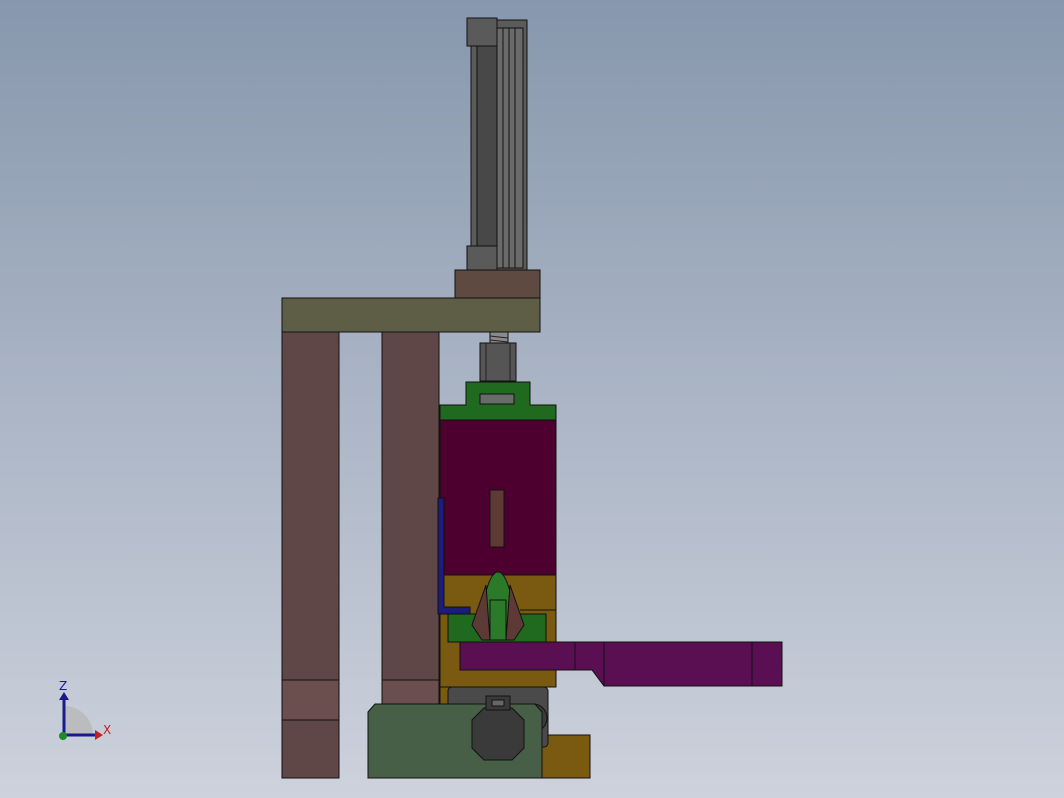  Describe the element at coordinates (63, 686) in the screenshot. I see `z-axis-label: Z` at that location.